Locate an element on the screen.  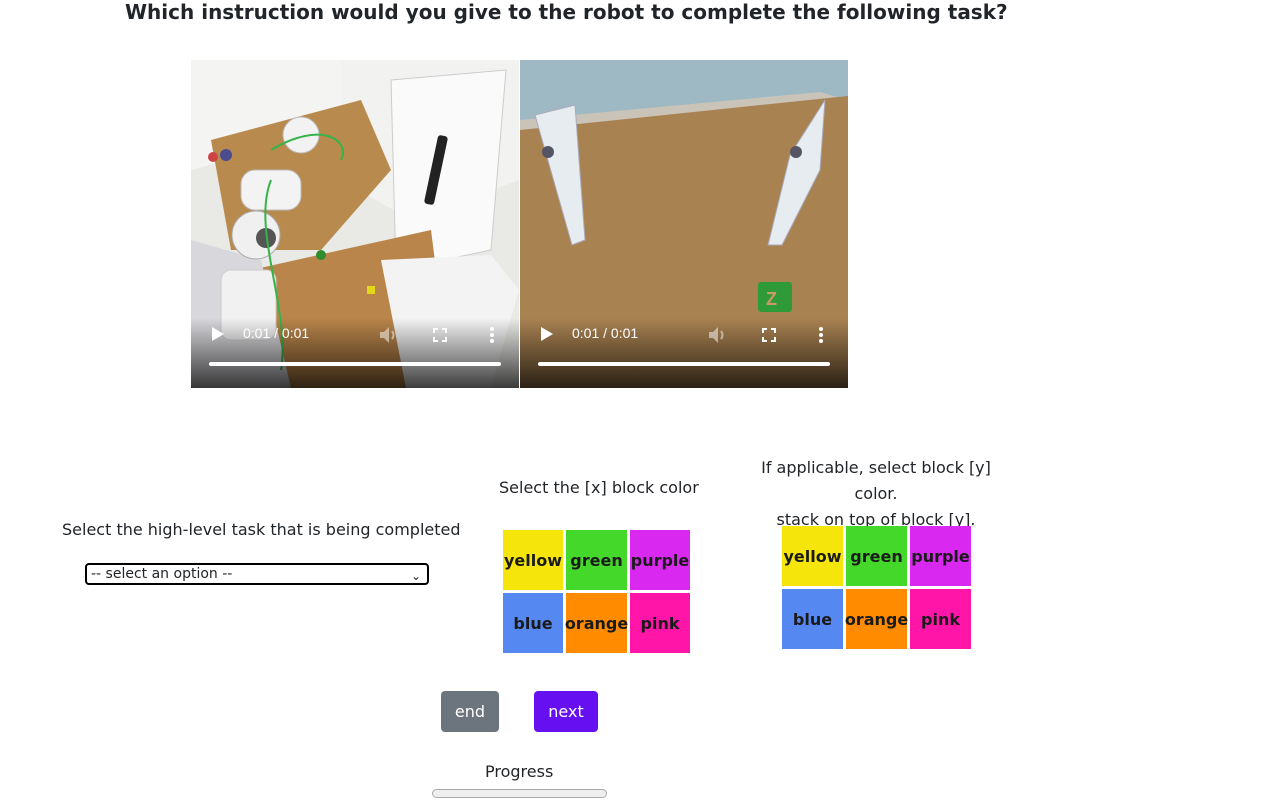
task-select-dropdown: -- select an option -- ⌄ is located at coordinates (257, 574).